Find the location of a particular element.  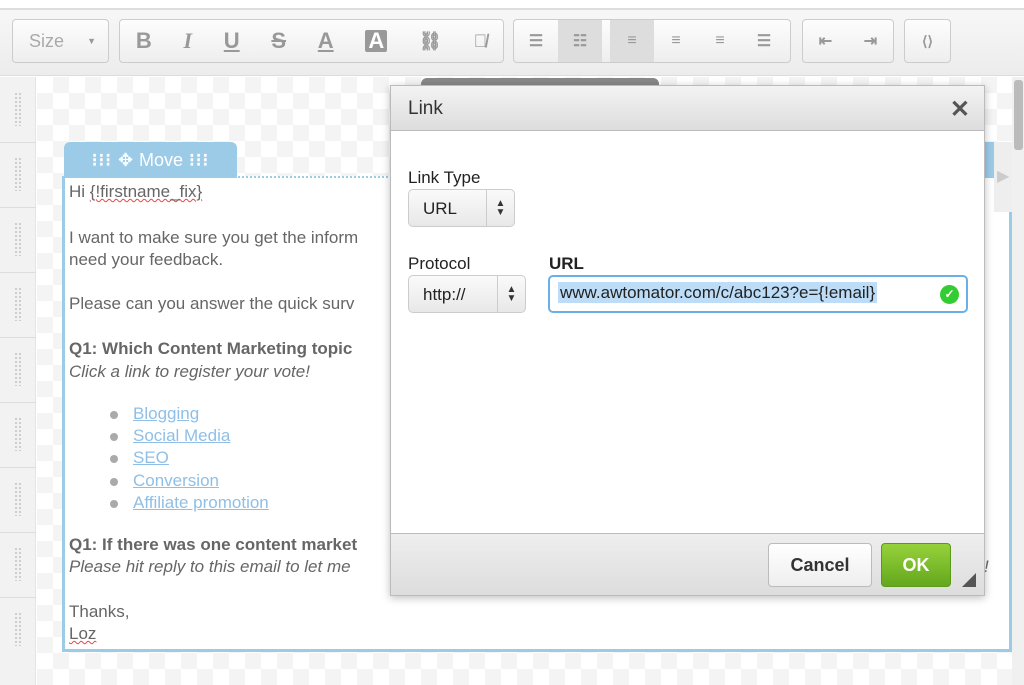

question-hint: Click a link to register your vote! is located at coordinates (189, 371).